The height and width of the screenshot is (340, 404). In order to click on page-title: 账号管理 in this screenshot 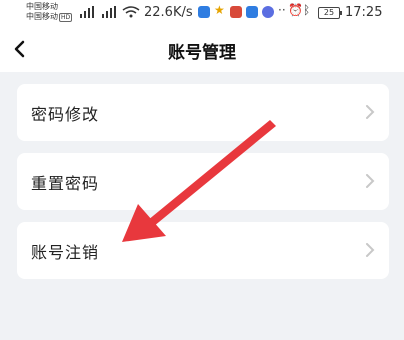, I will do `click(202, 53)`.